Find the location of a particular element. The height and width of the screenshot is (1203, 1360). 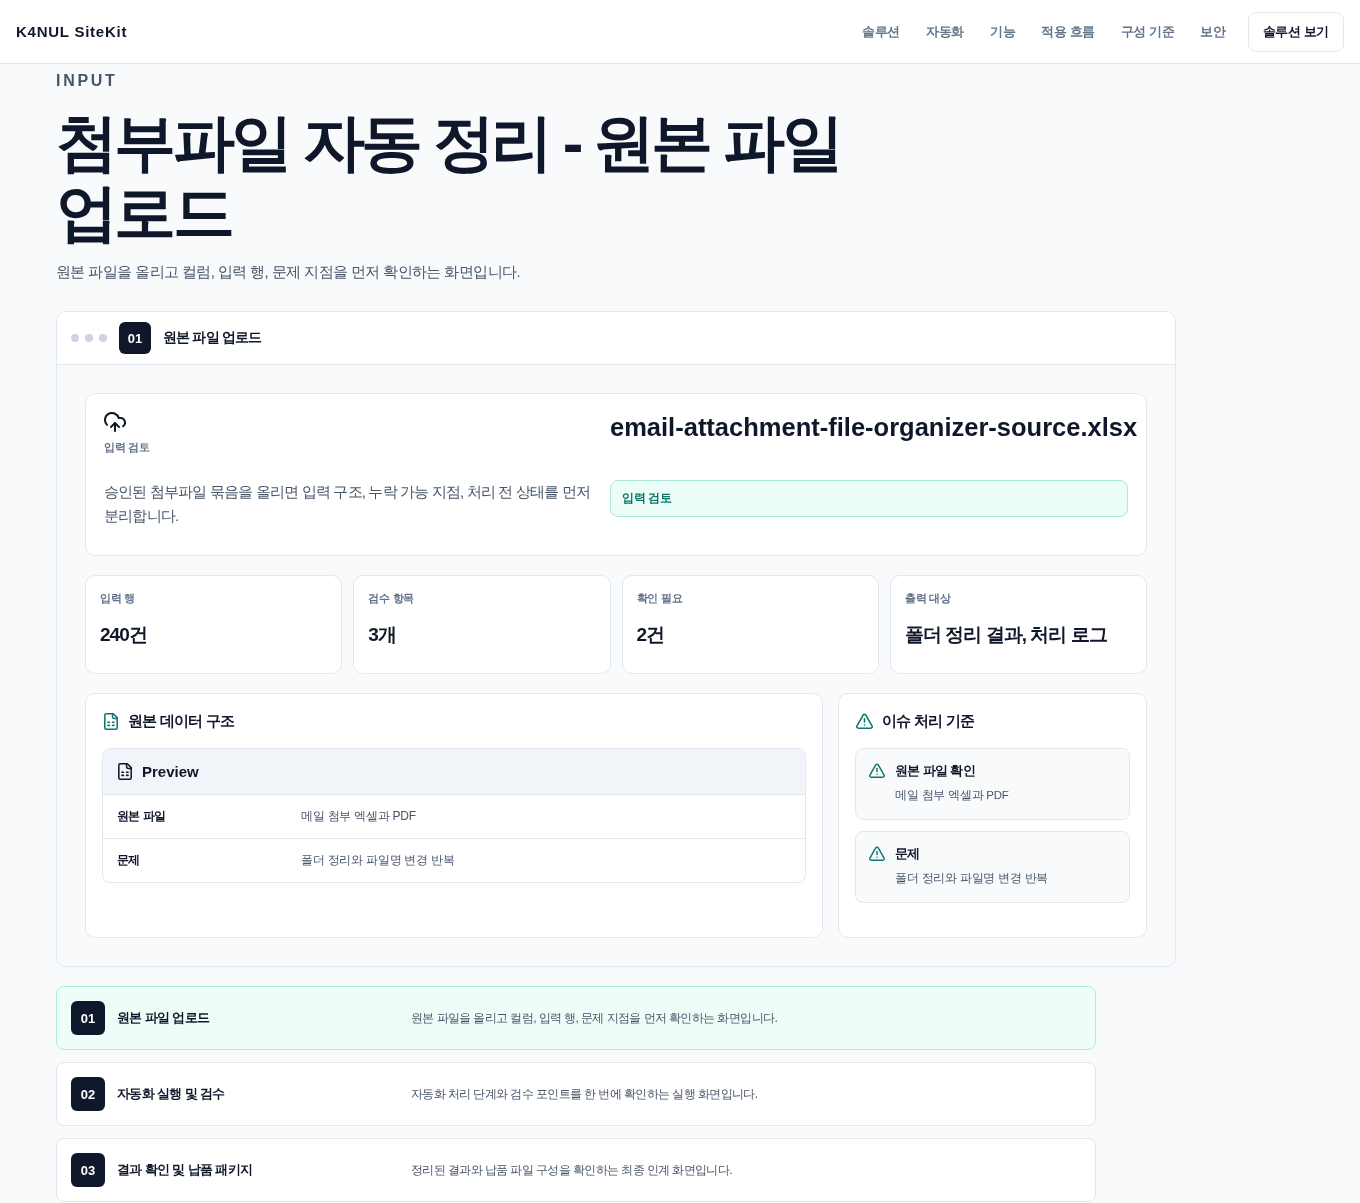

logo: K4NUL SiteKit is located at coordinates (72, 31).